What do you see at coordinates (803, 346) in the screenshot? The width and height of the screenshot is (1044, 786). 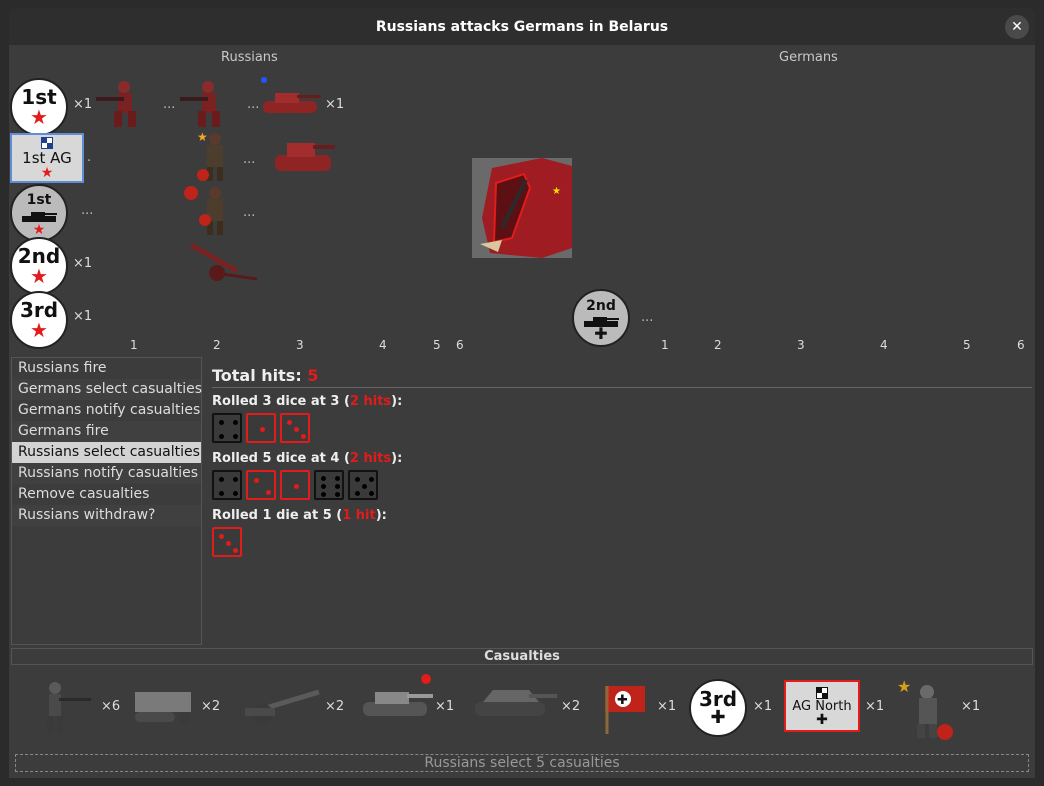 I see `defender-dice-ruler: 1 2 3 4 5 6` at bounding box center [803, 346].